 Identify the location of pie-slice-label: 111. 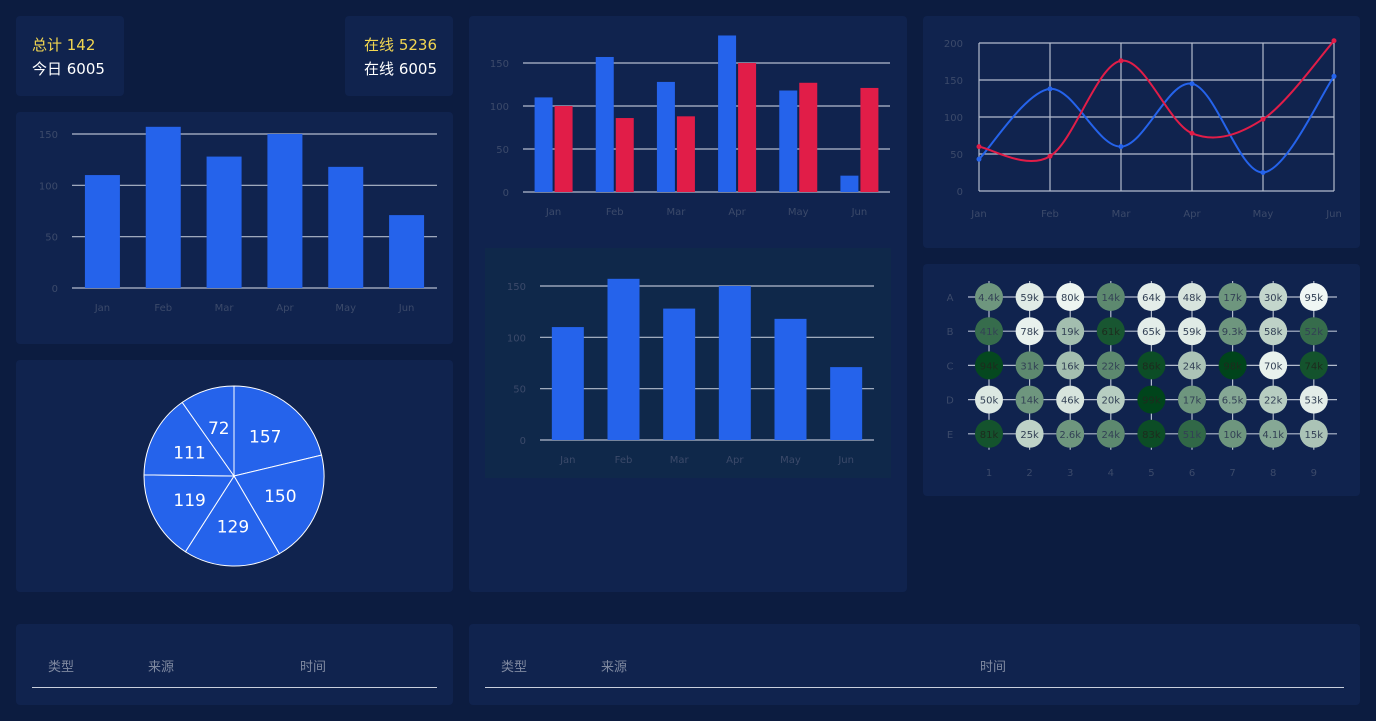
(189, 453).